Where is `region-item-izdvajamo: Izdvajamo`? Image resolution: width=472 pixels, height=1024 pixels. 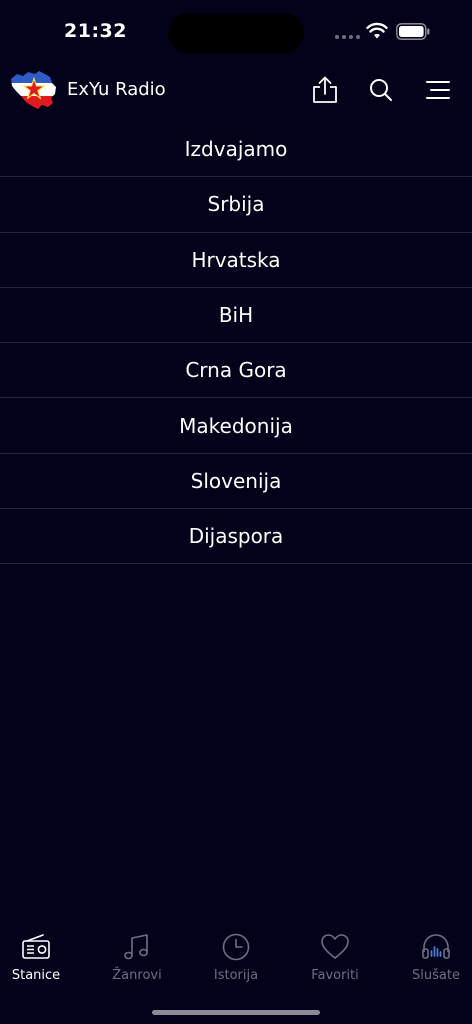 region-item-izdvajamo: Izdvajamo is located at coordinates (236, 150).